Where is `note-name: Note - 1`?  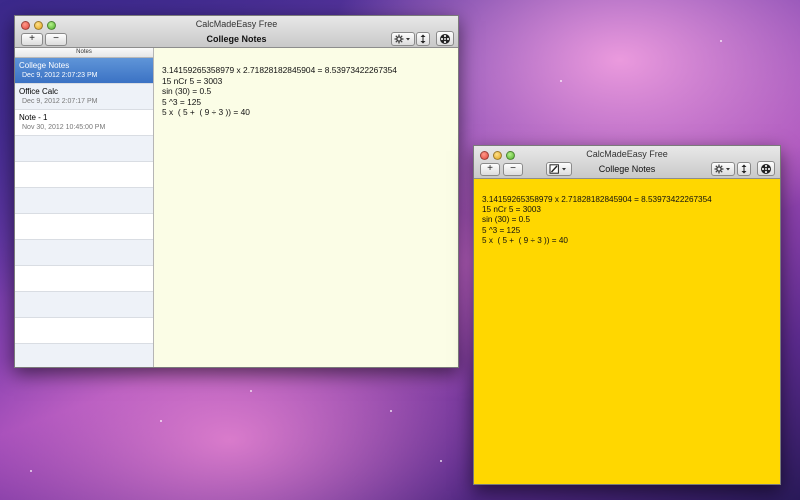
note-name: Note - 1 is located at coordinates (33, 117).